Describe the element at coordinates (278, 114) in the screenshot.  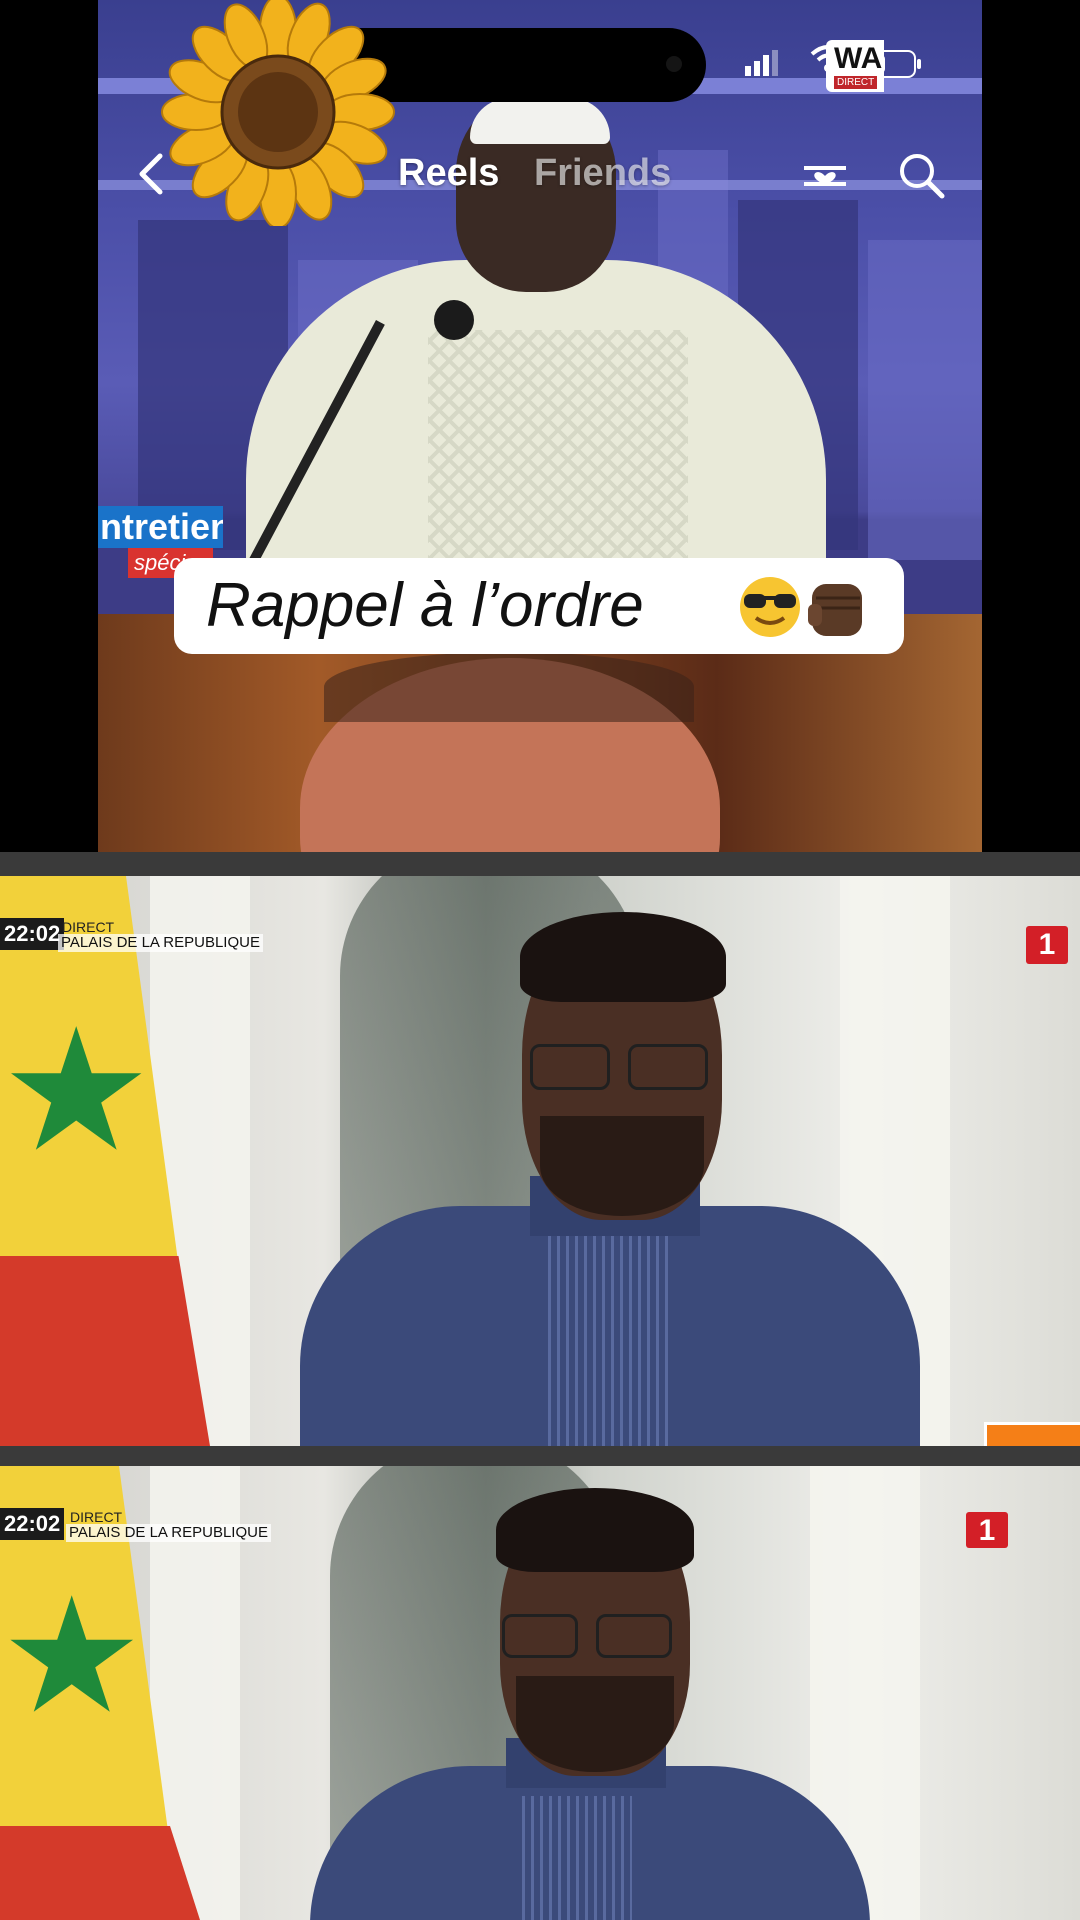
I see `sunflower-sticker` at that location.